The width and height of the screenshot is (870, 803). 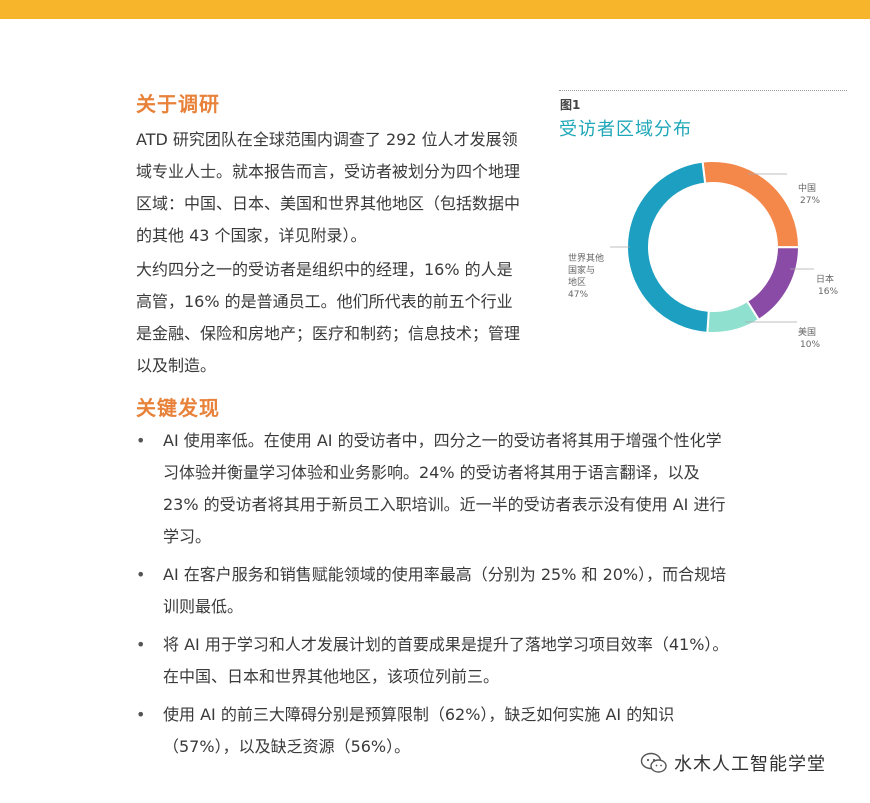 I want to click on figure-label: 图1, so click(x=570, y=105).